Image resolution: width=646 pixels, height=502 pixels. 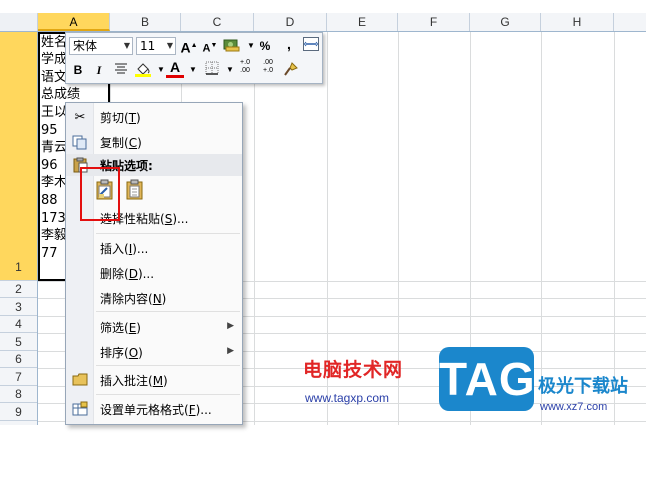 I want to click on row-header-1: 1, so click(x=18, y=156).